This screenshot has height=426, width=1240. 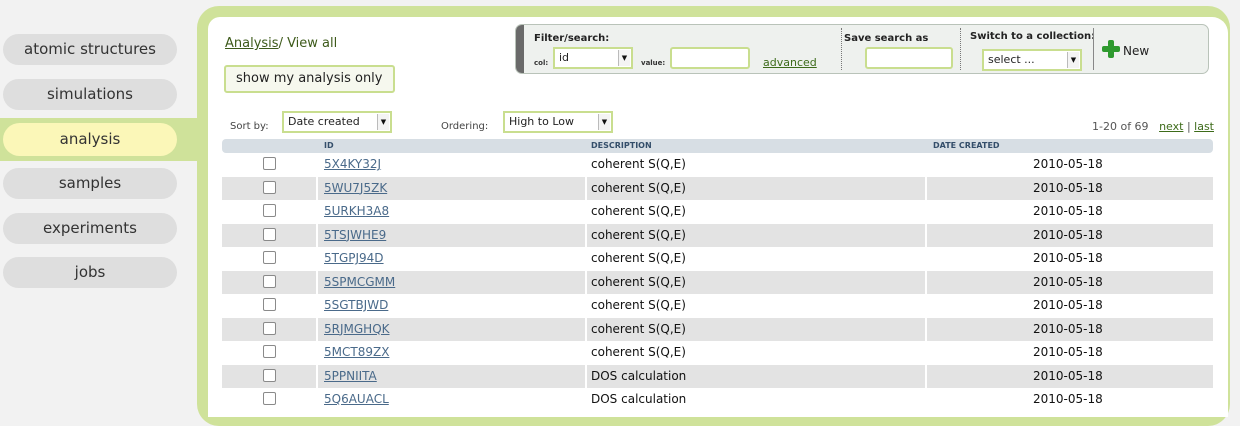 I want to click on row-id-link: 5TGPJ94D, so click(x=354, y=258).